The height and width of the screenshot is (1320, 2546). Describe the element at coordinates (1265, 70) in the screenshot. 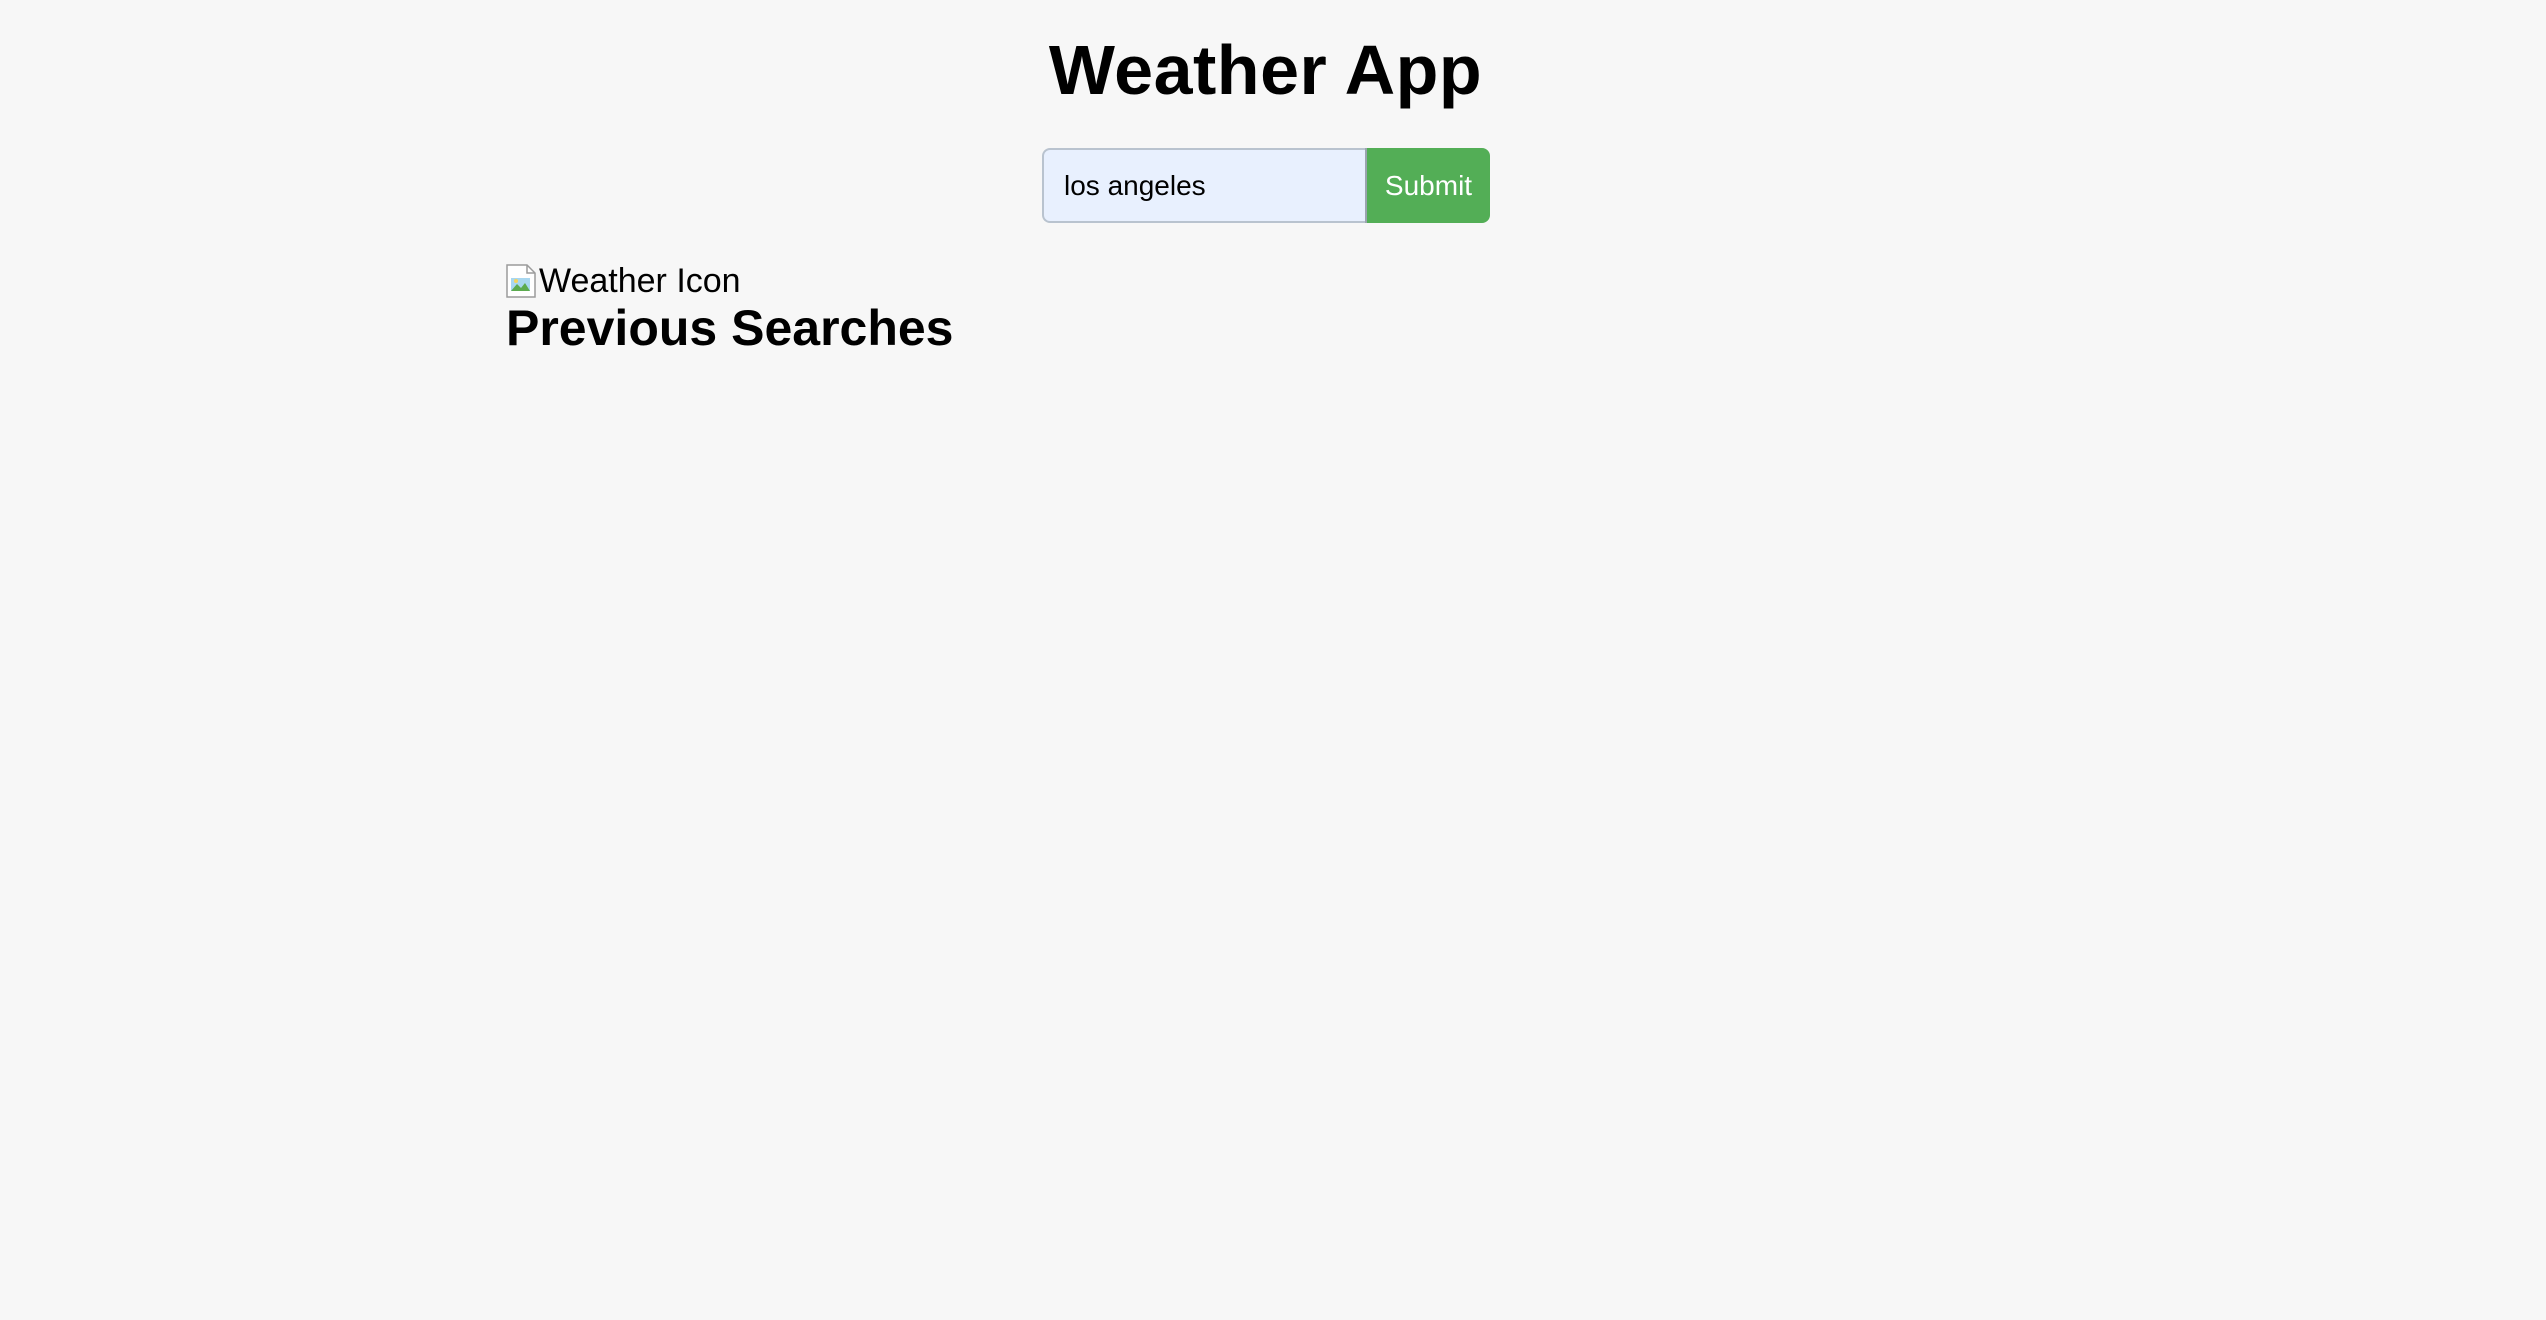

I see `page-title: Weather App` at that location.